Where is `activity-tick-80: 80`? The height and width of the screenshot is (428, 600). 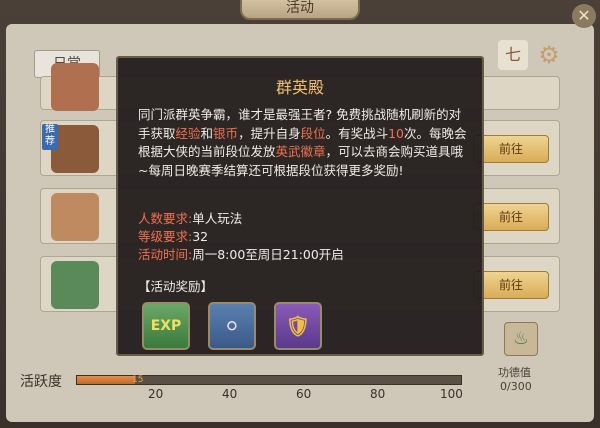
activity-tick-80: 80 is located at coordinates (378, 394).